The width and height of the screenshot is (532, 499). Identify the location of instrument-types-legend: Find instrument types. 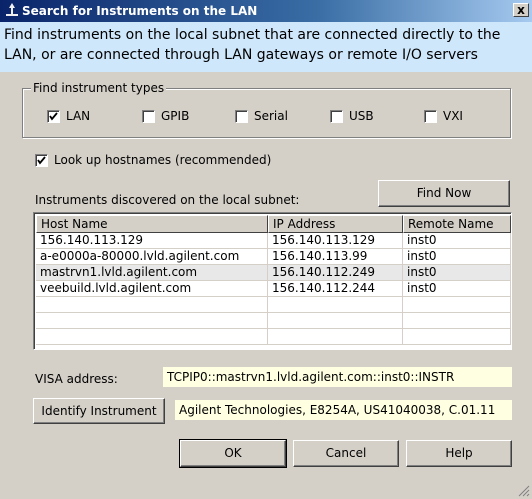
(99, 88).